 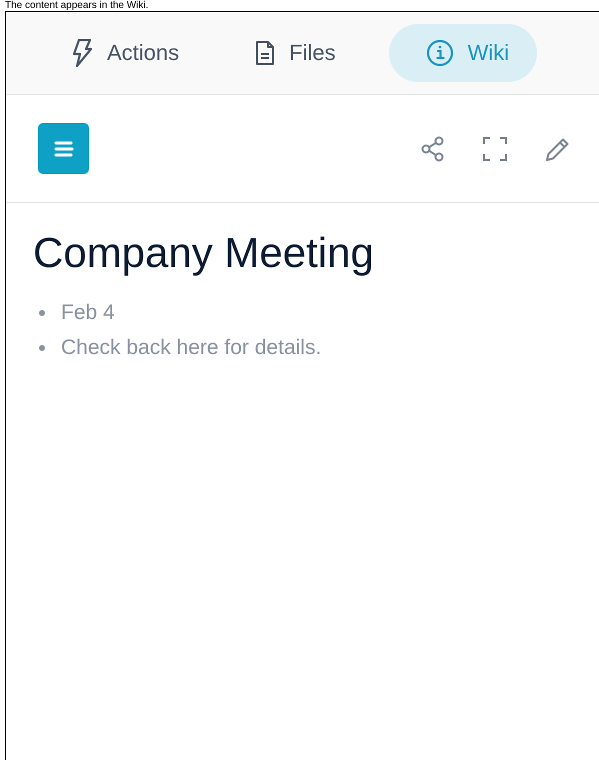 I want to click on caption-text: The content appears in the Wiki., so click(x=77, y=5).